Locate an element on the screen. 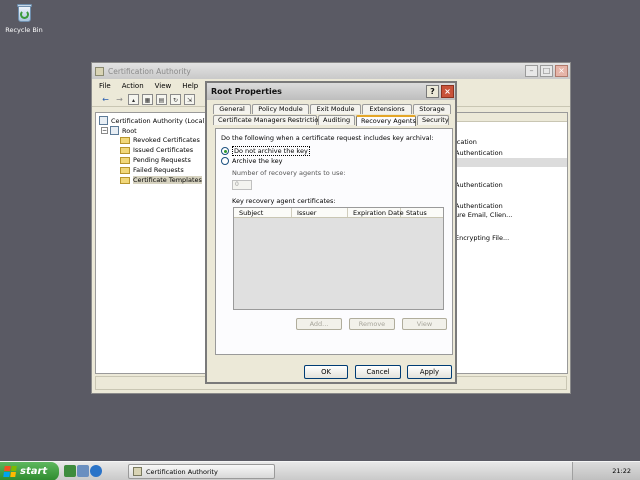 The width and height of the screenshot is (640, 480). radio-do-not-archive: Do not archive the key is located at coordinates (265, 151).